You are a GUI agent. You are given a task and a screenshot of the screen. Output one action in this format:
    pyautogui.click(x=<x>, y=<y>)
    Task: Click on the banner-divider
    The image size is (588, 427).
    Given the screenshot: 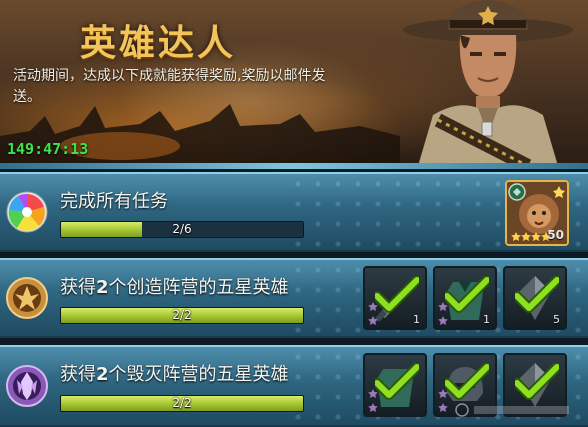 What is the action you would take?
    pyautogui.click(x=294, y=166)
    